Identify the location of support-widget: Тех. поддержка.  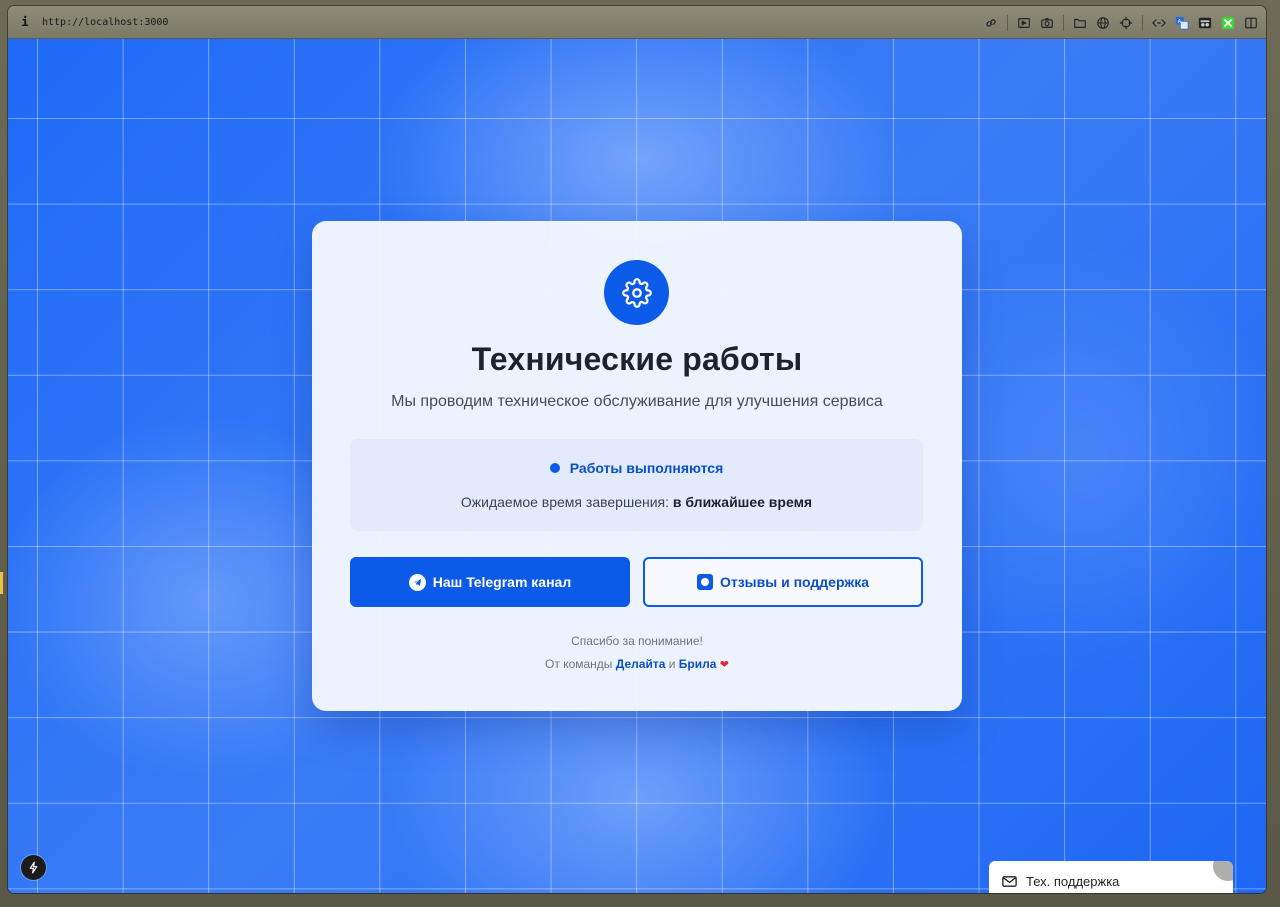
(1111, 877).